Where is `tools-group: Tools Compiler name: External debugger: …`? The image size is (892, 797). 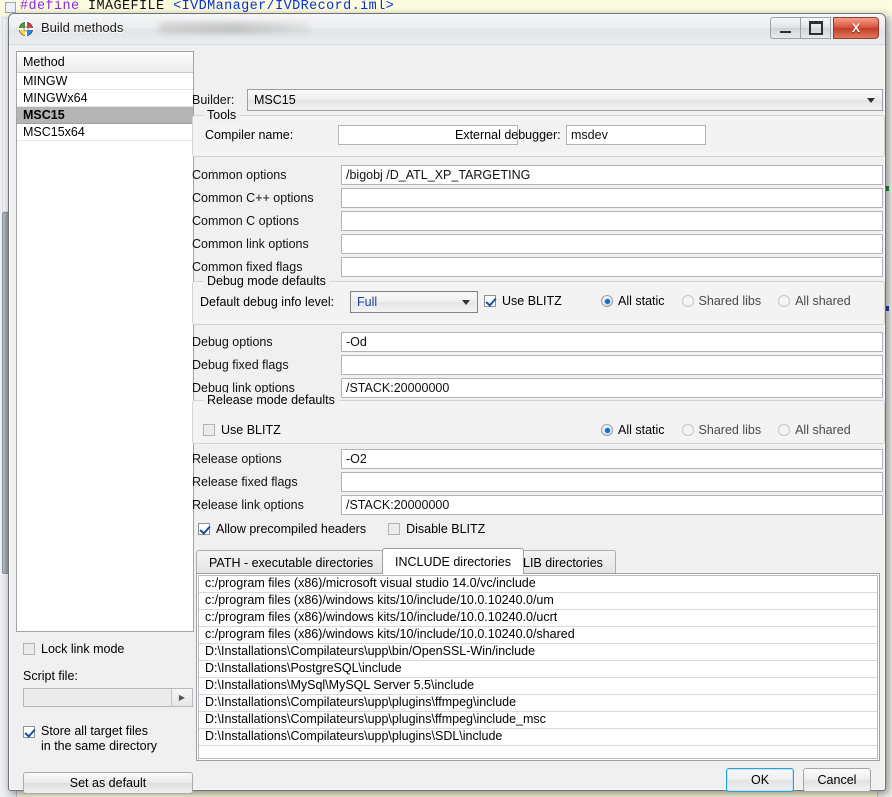
tools-group: Tools Compiler name: External debugger: … is located at coordinates (538, 132).